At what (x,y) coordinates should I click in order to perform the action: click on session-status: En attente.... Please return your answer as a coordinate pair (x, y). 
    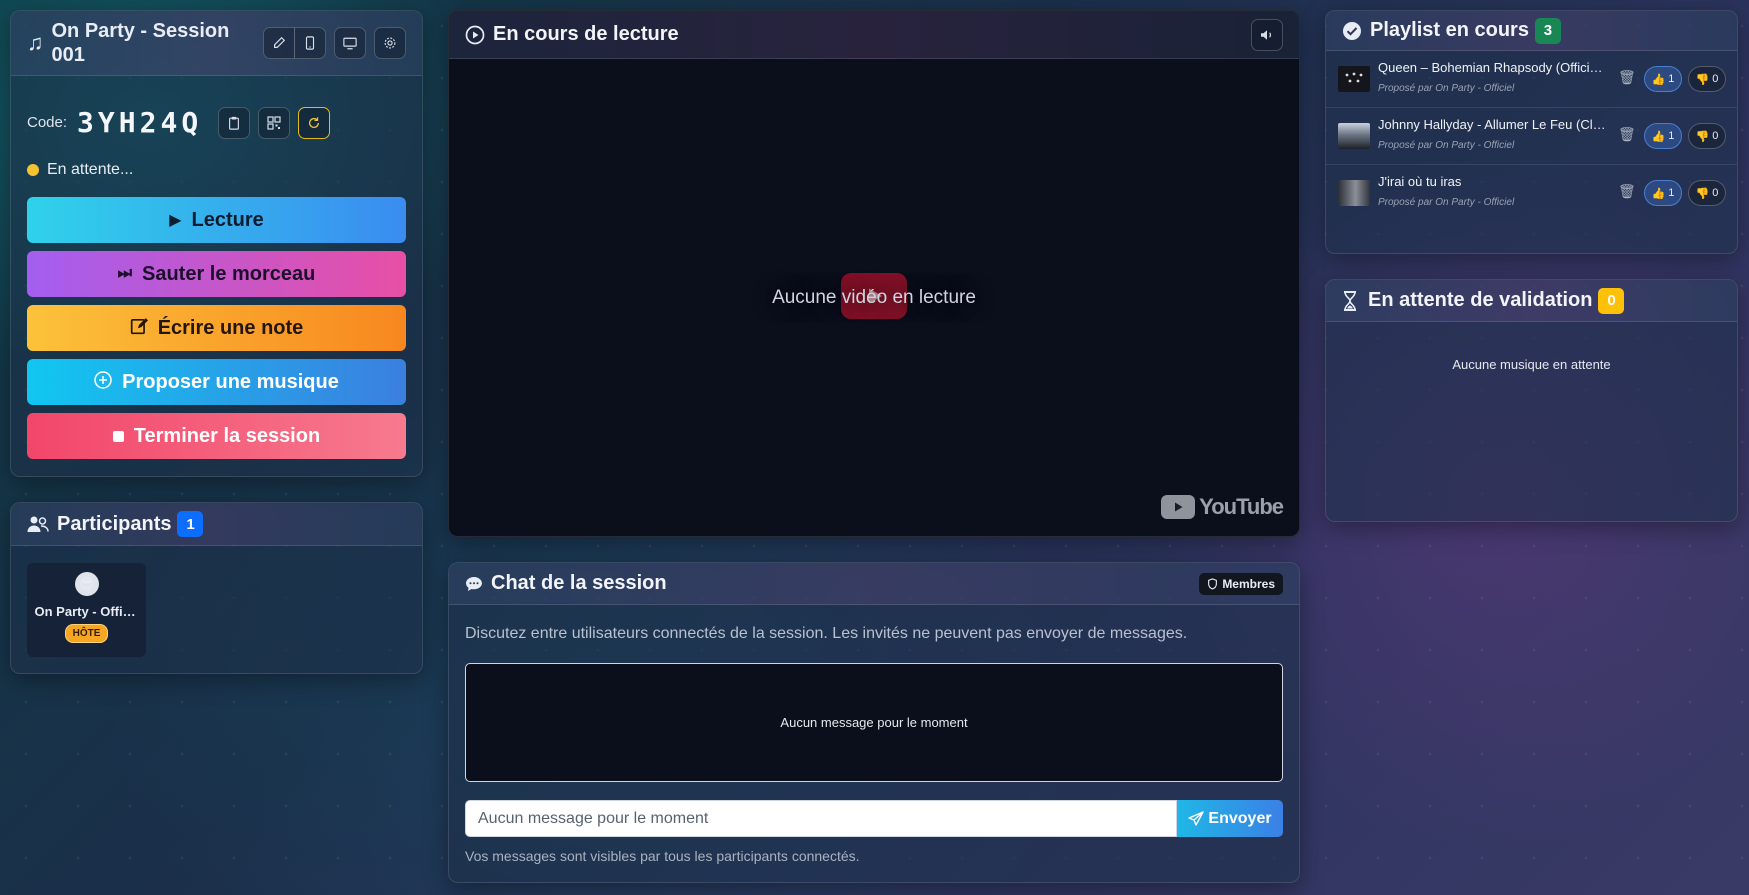
    Looking at the image, I should click on (216, 170).